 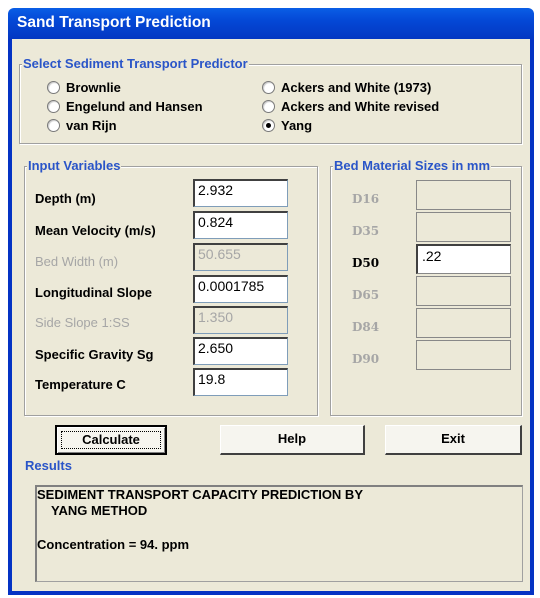 I want to click on exit-button: Exit, so click(x=453, y=440).